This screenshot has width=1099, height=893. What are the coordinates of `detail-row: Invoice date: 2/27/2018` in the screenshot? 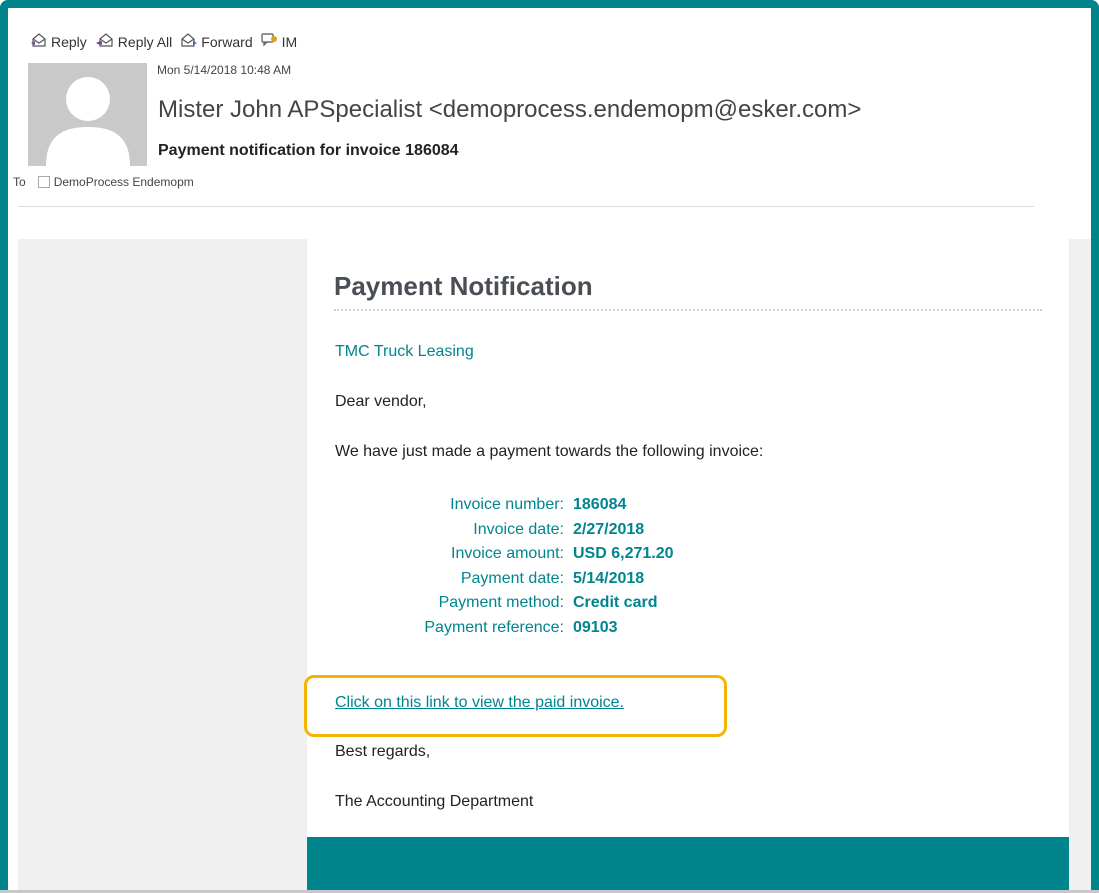 It's located at (535, 530).